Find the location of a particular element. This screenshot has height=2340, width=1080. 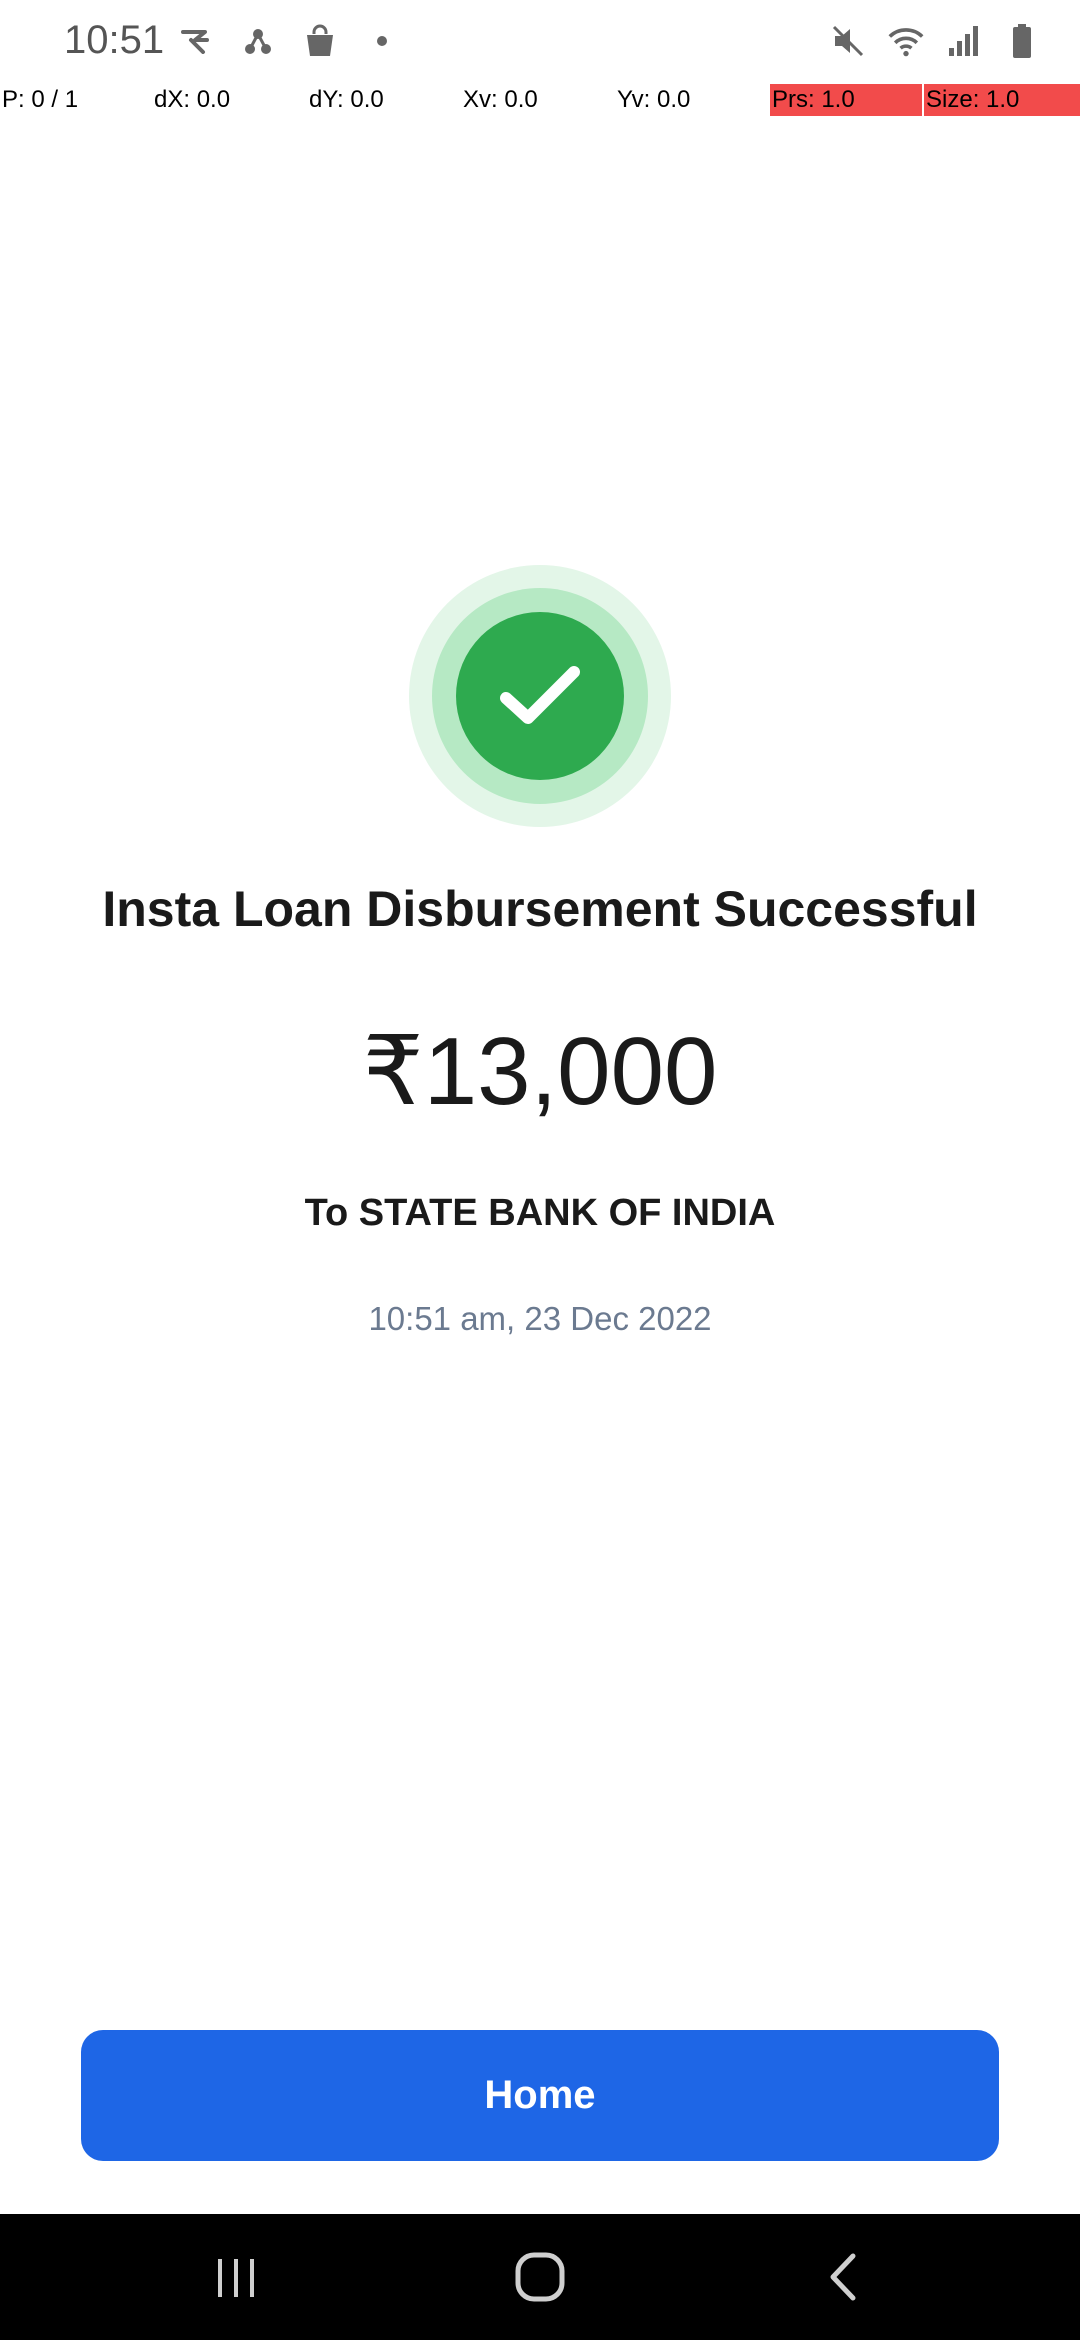

mute-icon is located at coordinates (848, 41).